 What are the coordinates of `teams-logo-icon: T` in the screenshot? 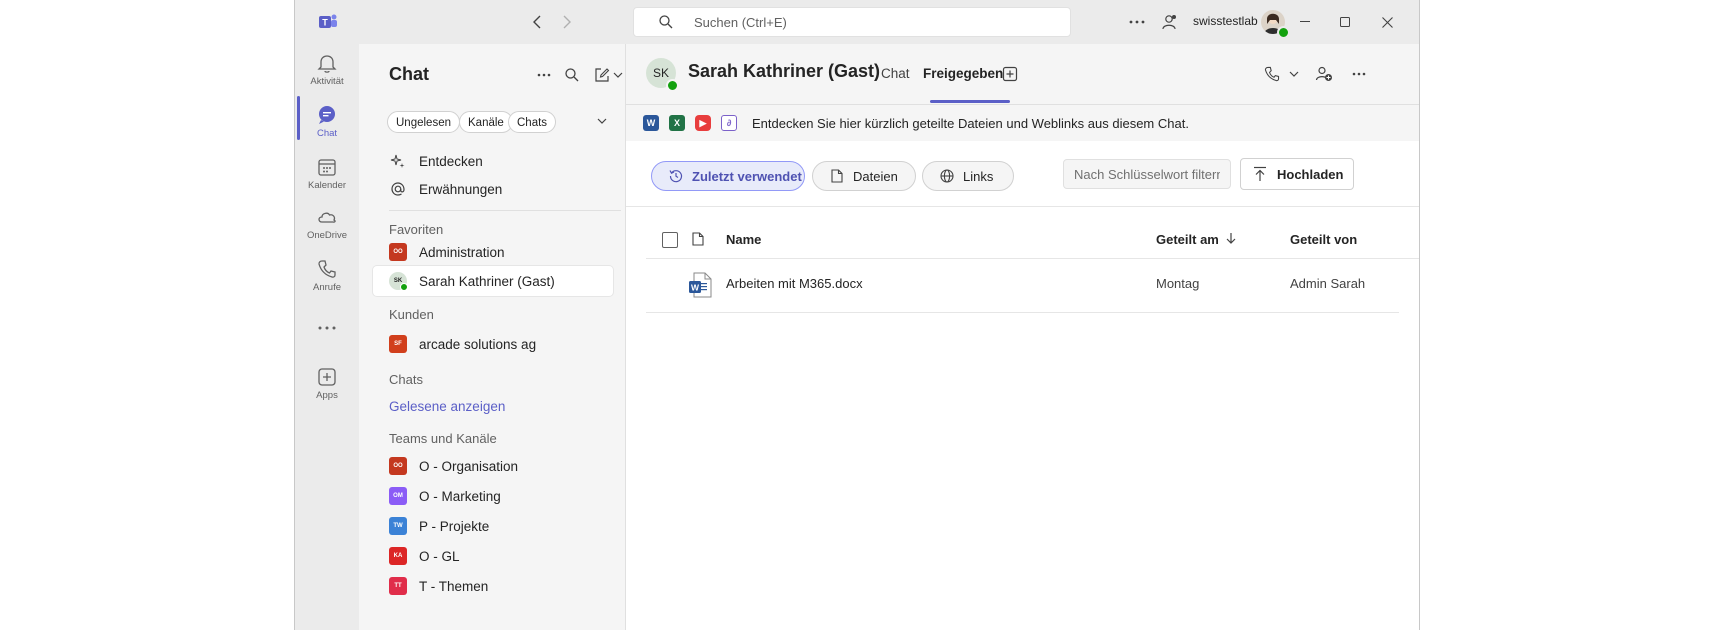 It's located at (328, 22).